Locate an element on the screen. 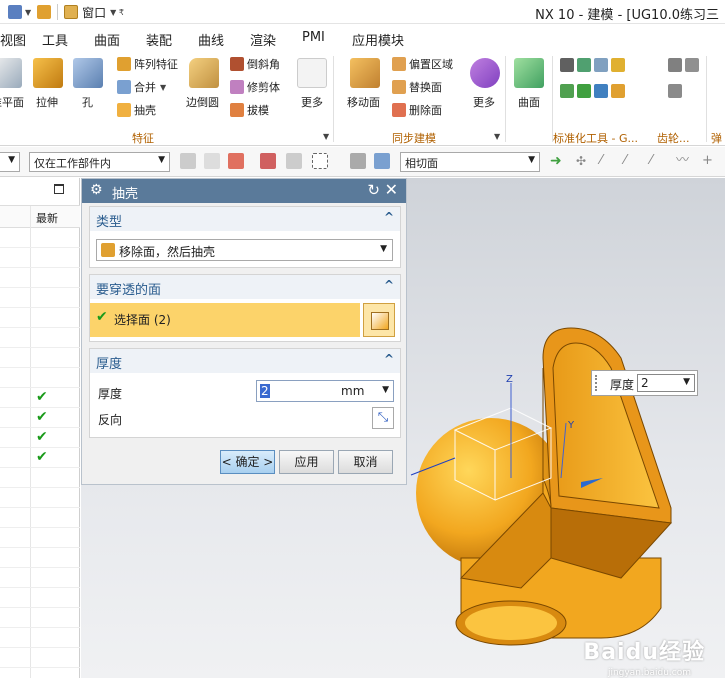 This screenshot has width=725, height=678. select-icon is located at coordinates (188, 161).